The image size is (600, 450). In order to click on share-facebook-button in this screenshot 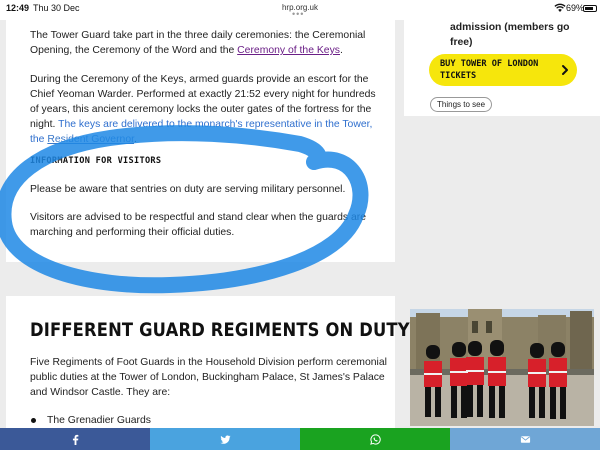, I will do `click(75, 439)`.